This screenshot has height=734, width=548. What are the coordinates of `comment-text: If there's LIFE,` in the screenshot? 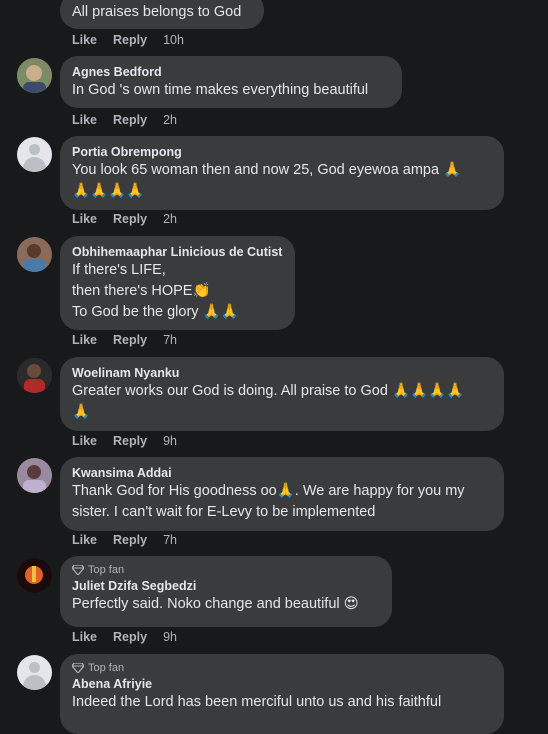 It's located at (119, 270).